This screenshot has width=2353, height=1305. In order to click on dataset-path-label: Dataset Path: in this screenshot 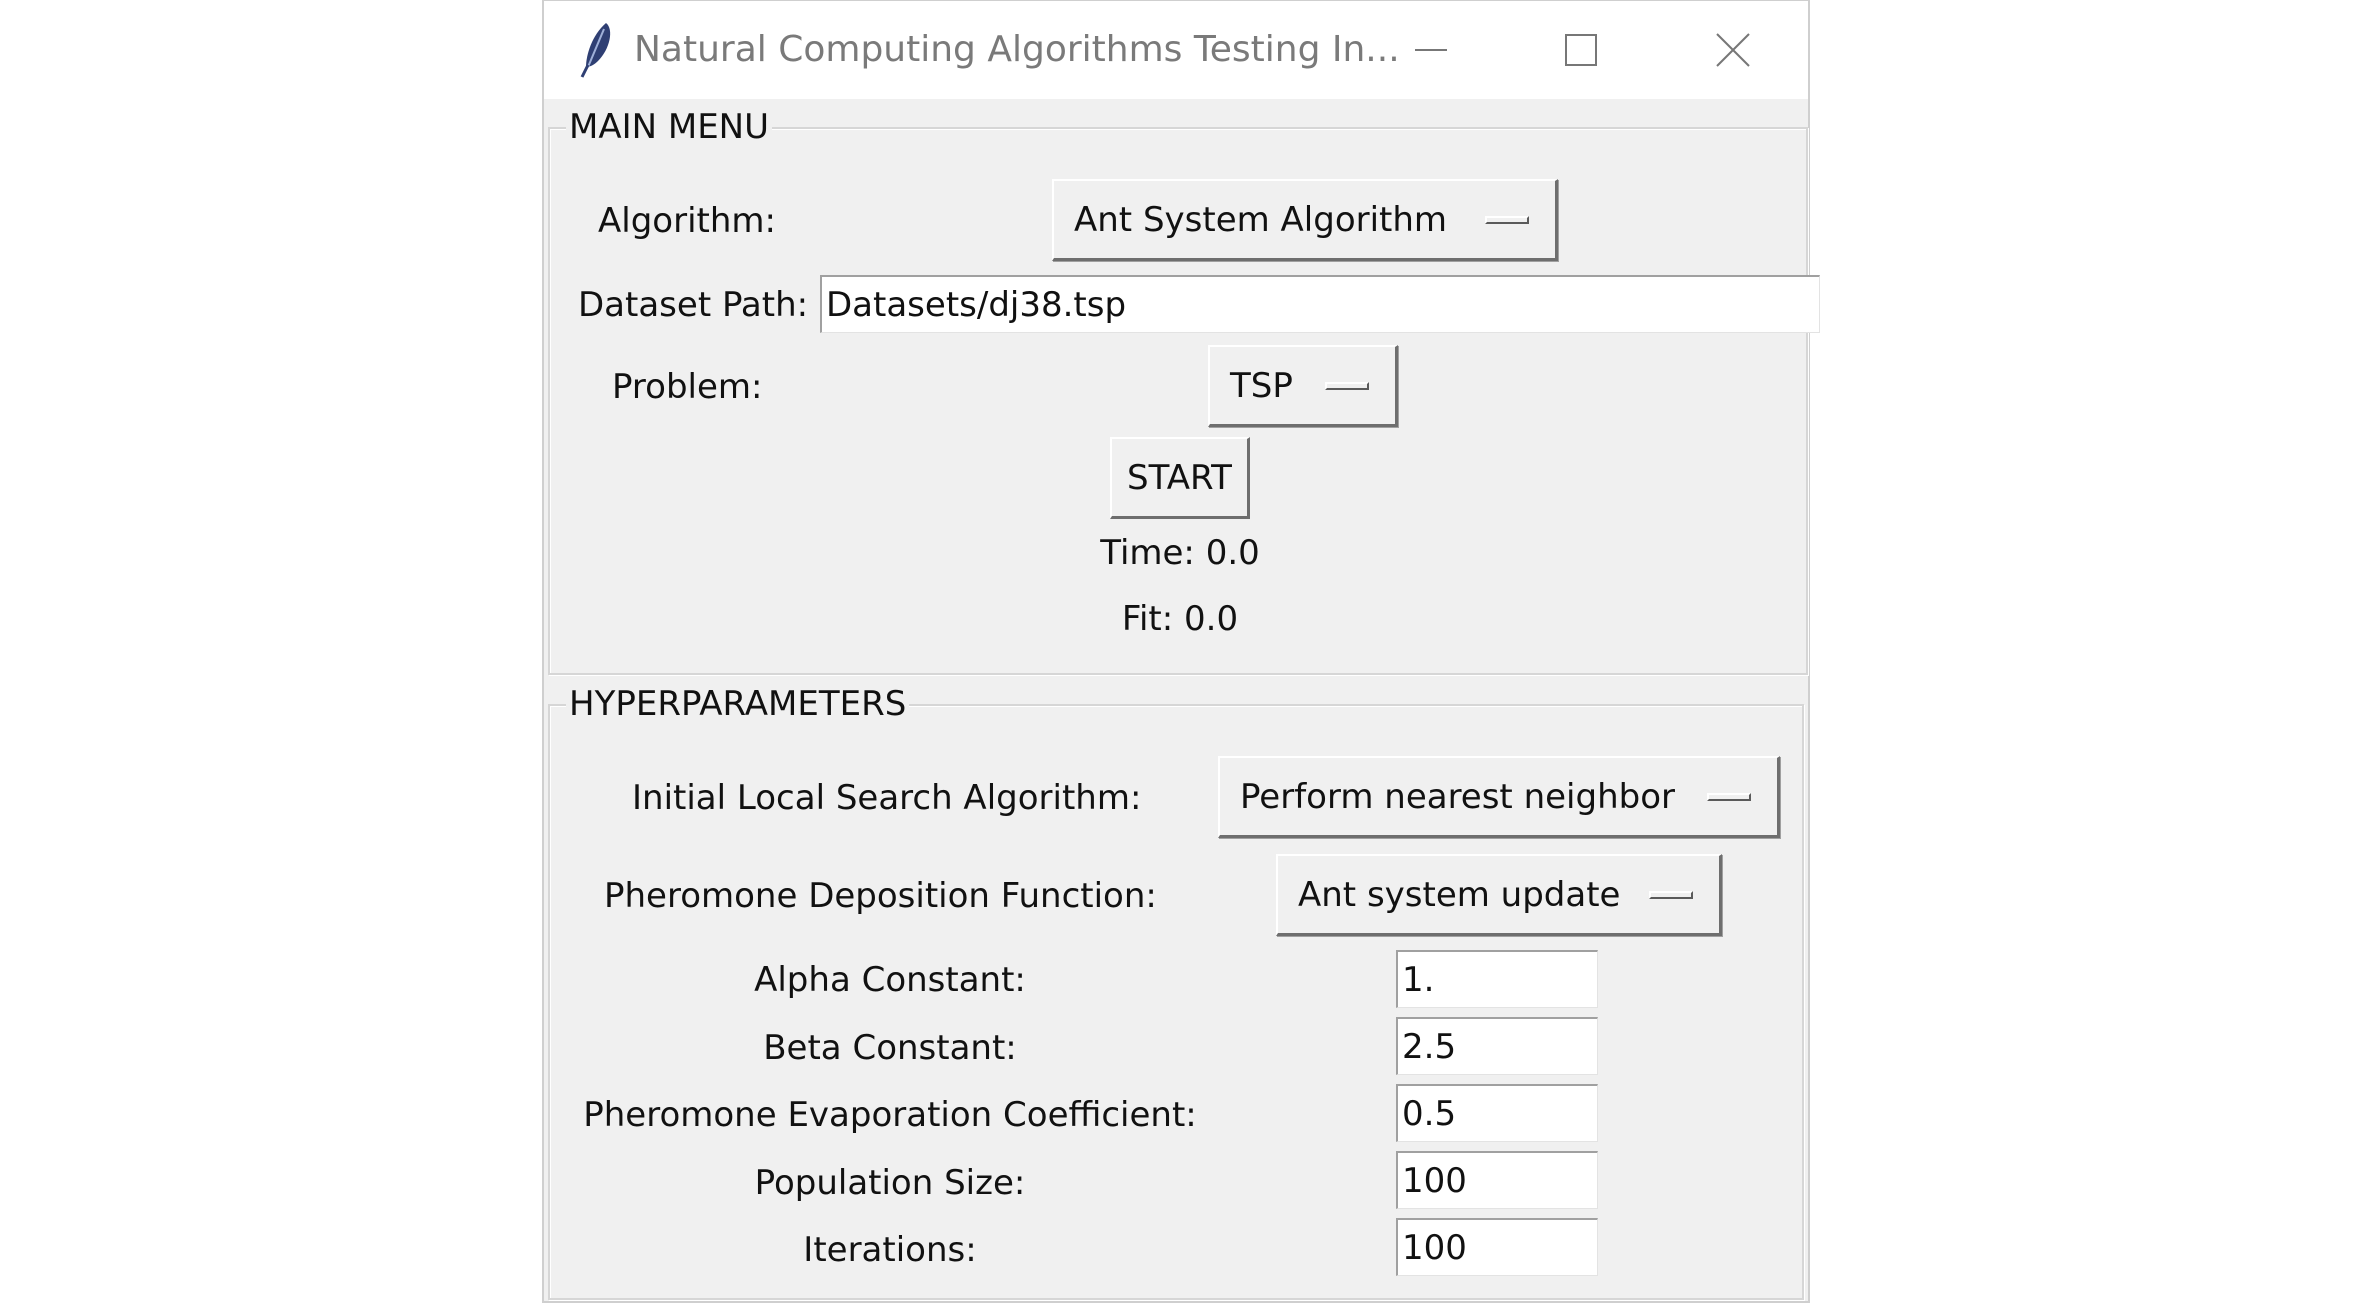, I will do `click(693, 305)`.